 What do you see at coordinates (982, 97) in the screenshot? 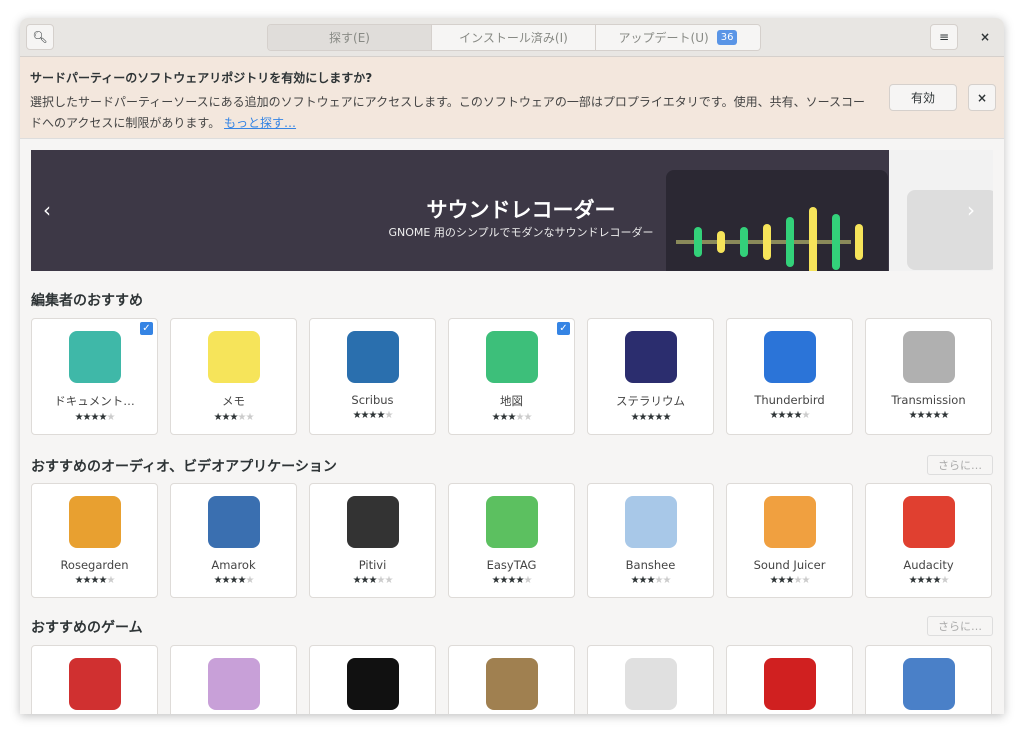
I see `dismiss-infobar-button: ×` at bounding box center [982, 97].